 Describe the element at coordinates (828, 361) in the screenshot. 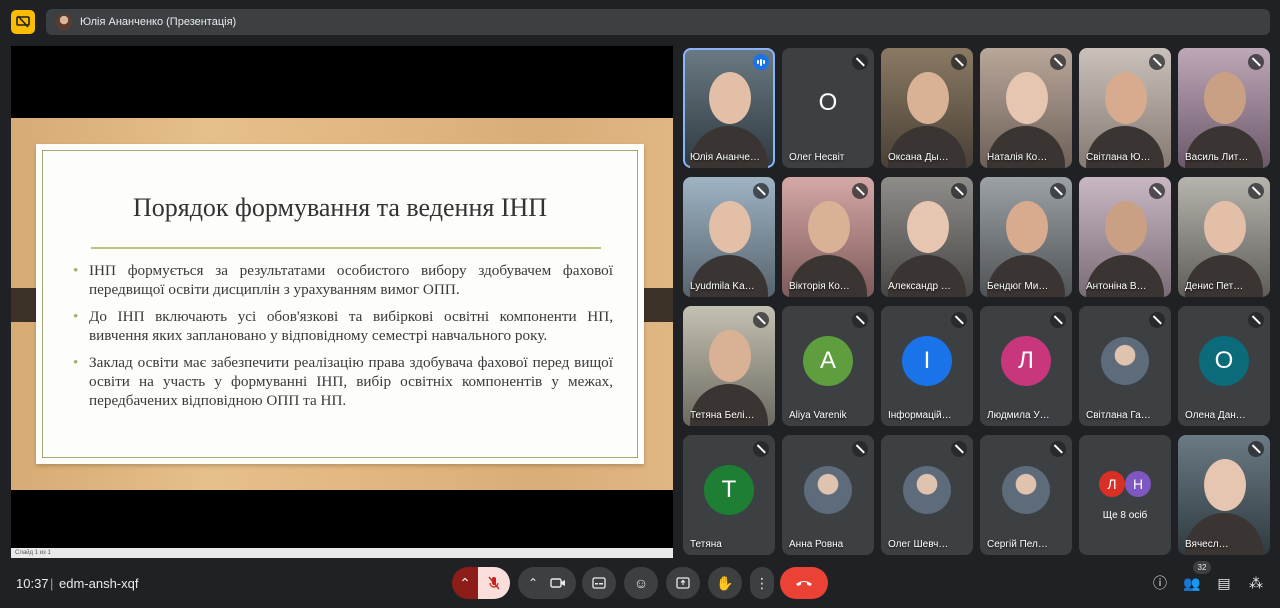

I see `participant-initial: A` at that location.